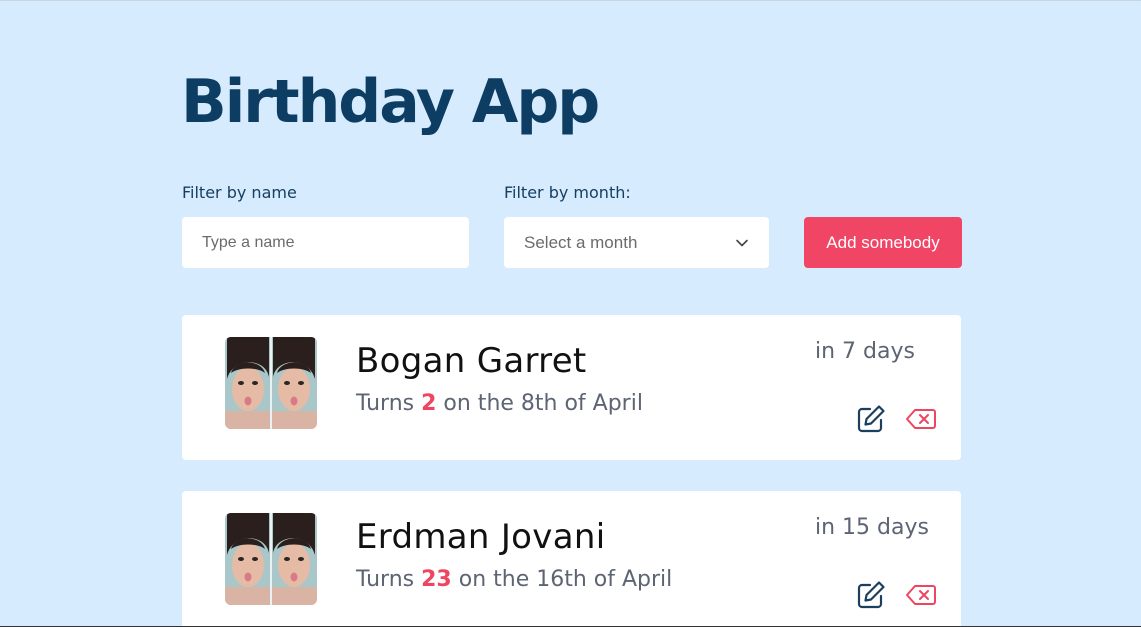  I want to click on birthday-date-text: on the 8th of April, so click(539, 403).